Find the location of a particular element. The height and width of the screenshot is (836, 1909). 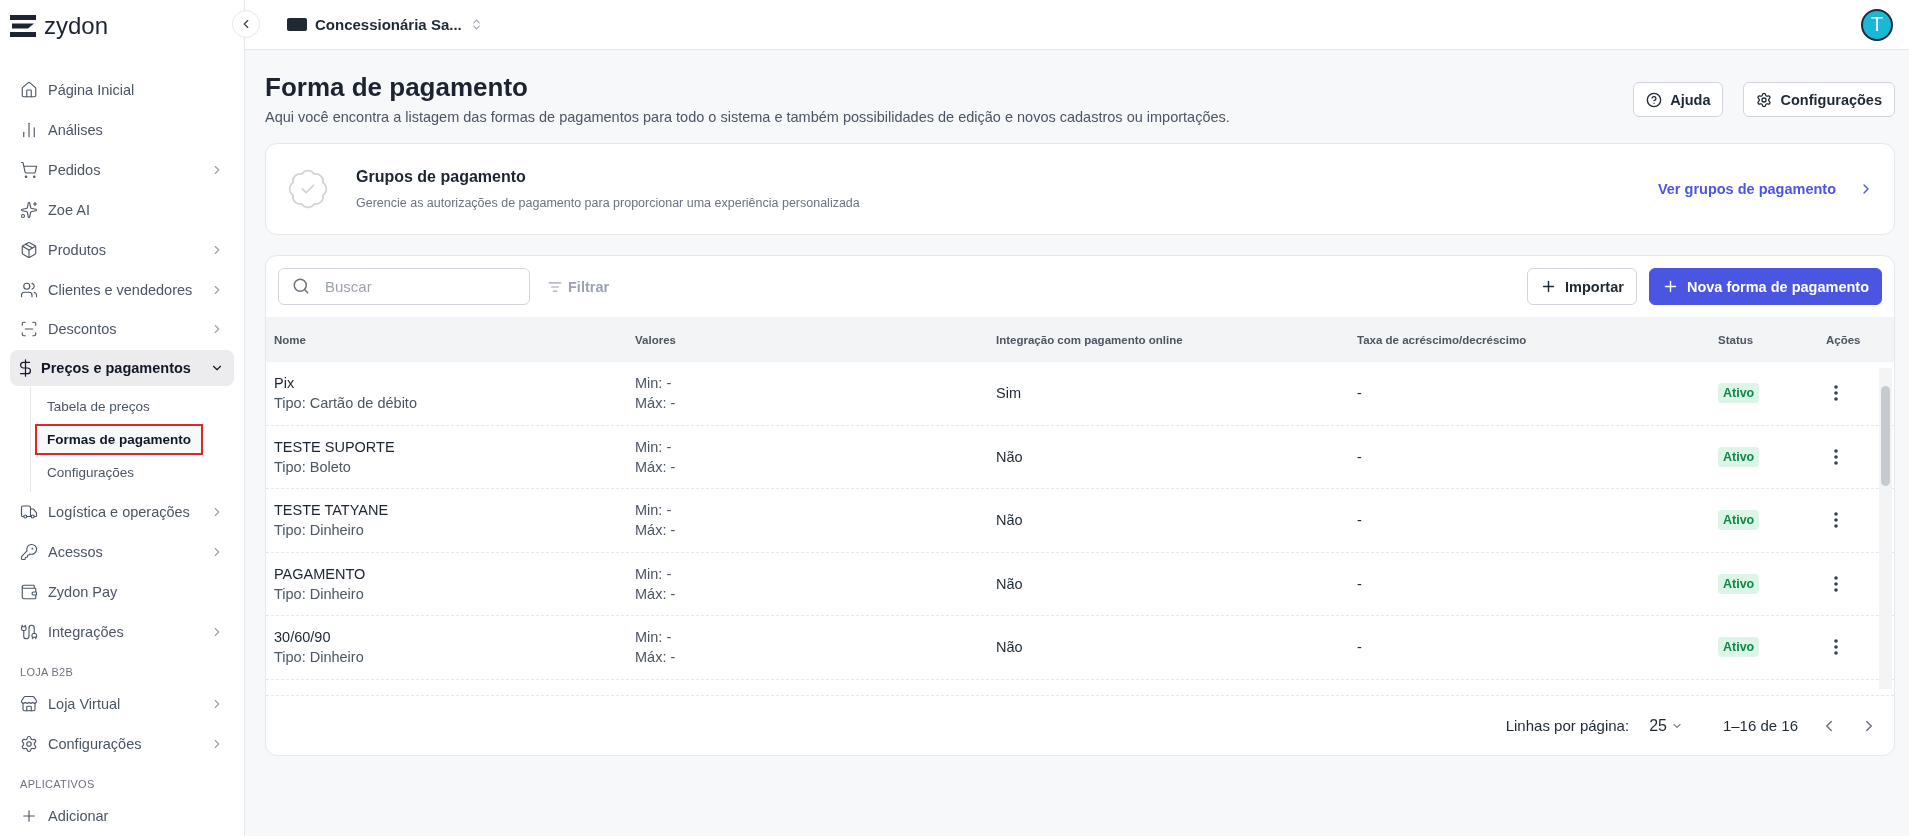

page-title: Forma de pagamento is located at coordinates (397, 87).